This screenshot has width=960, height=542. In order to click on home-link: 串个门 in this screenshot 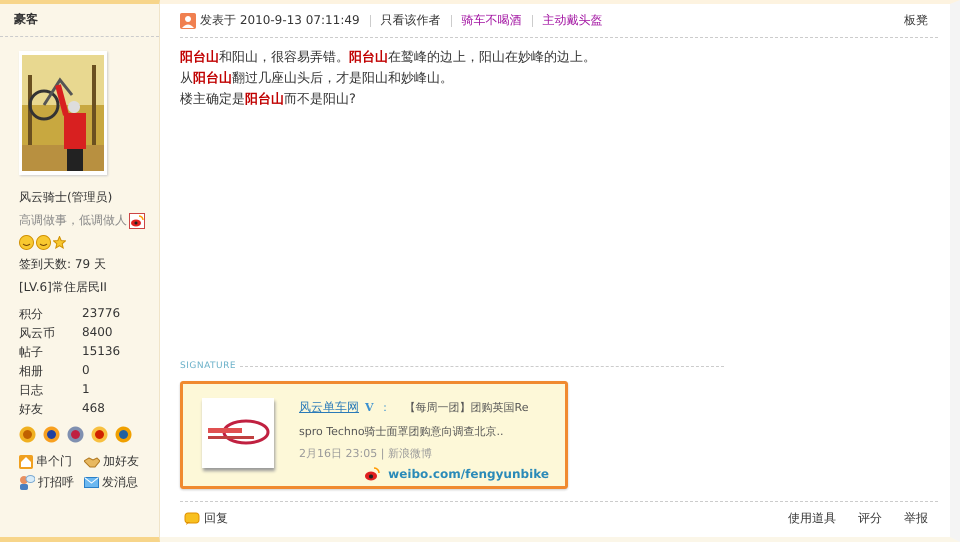, I will do `click(51, 461)`.